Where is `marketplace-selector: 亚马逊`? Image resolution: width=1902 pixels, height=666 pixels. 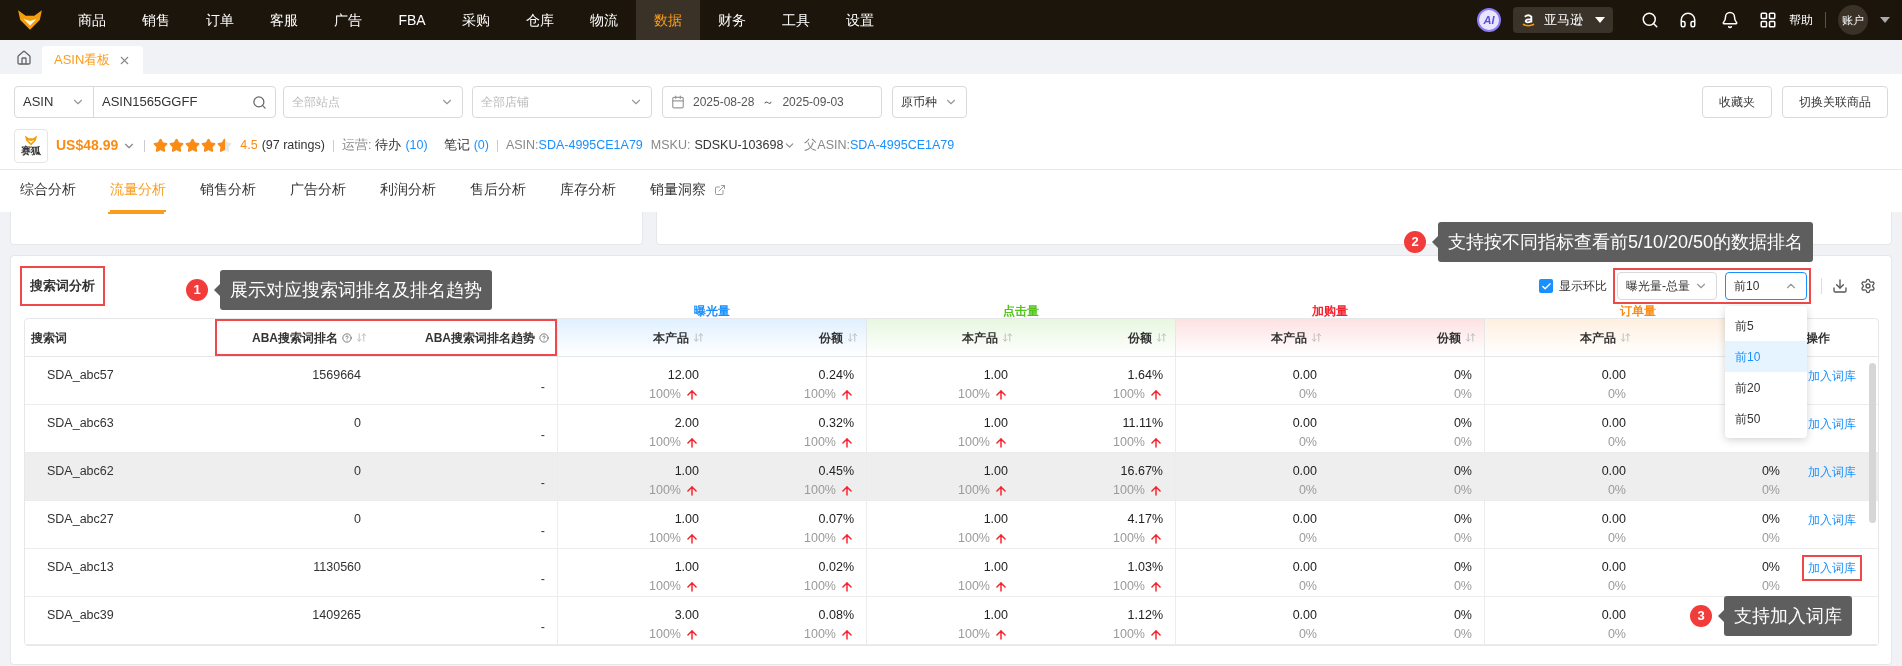
marketplace-selector: 亚马逊 is located at coordinates (1563, 20).